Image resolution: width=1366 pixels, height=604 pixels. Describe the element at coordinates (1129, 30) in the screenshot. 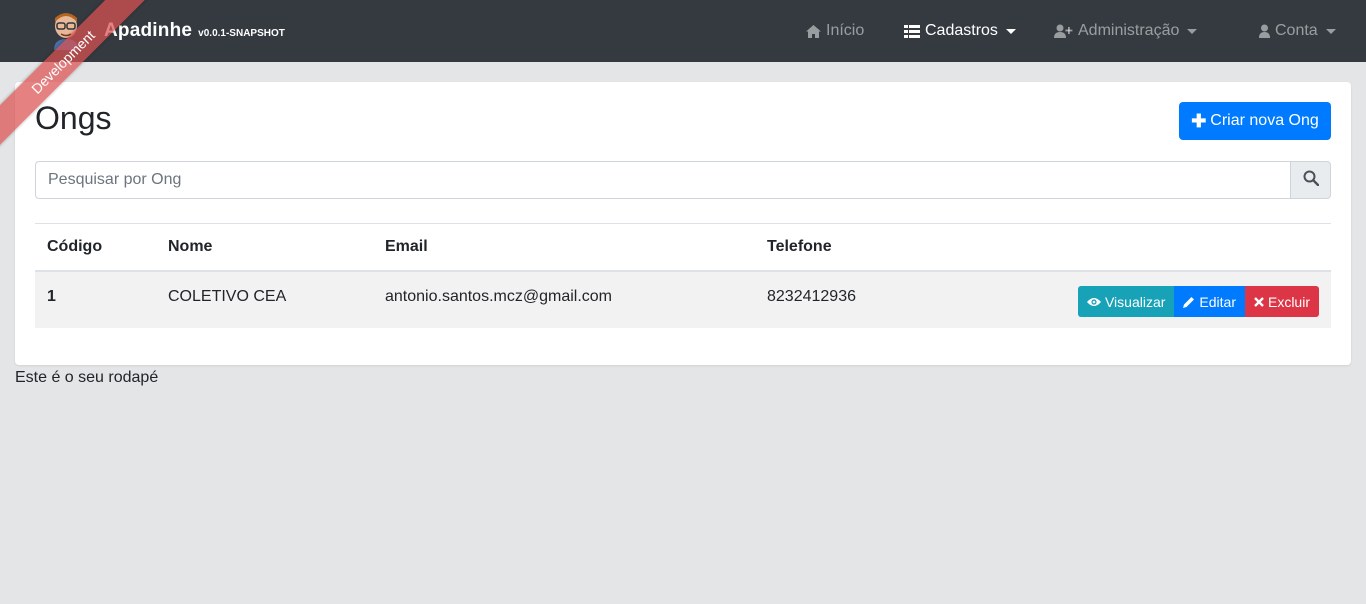

I see `nav-administracao-label: Administração` at that location.